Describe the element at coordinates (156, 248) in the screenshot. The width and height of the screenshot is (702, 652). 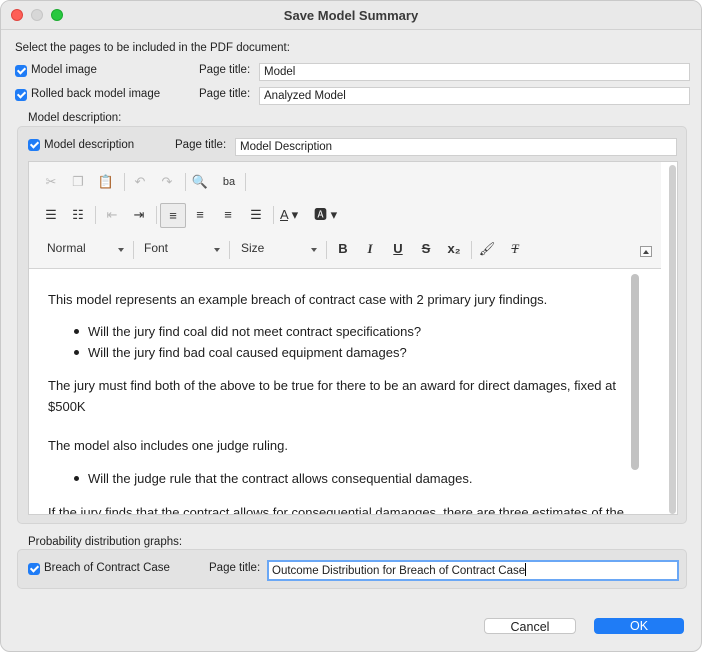
I see `font-select: Font` at that location.